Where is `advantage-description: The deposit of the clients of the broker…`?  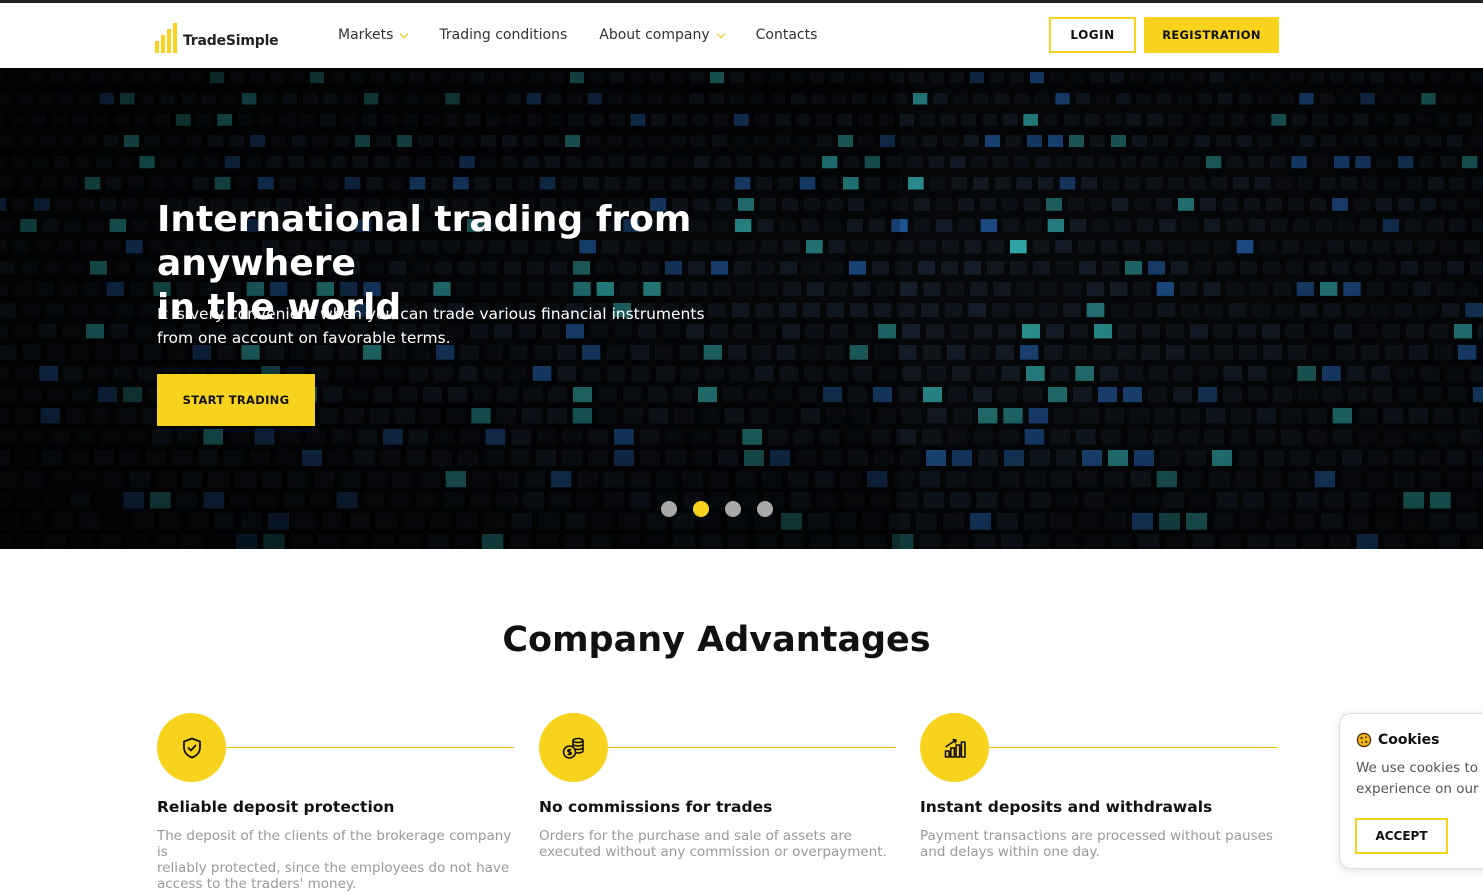 advantage-description: The deposit of the clients of the broker… is located at coordinates (337, 860).